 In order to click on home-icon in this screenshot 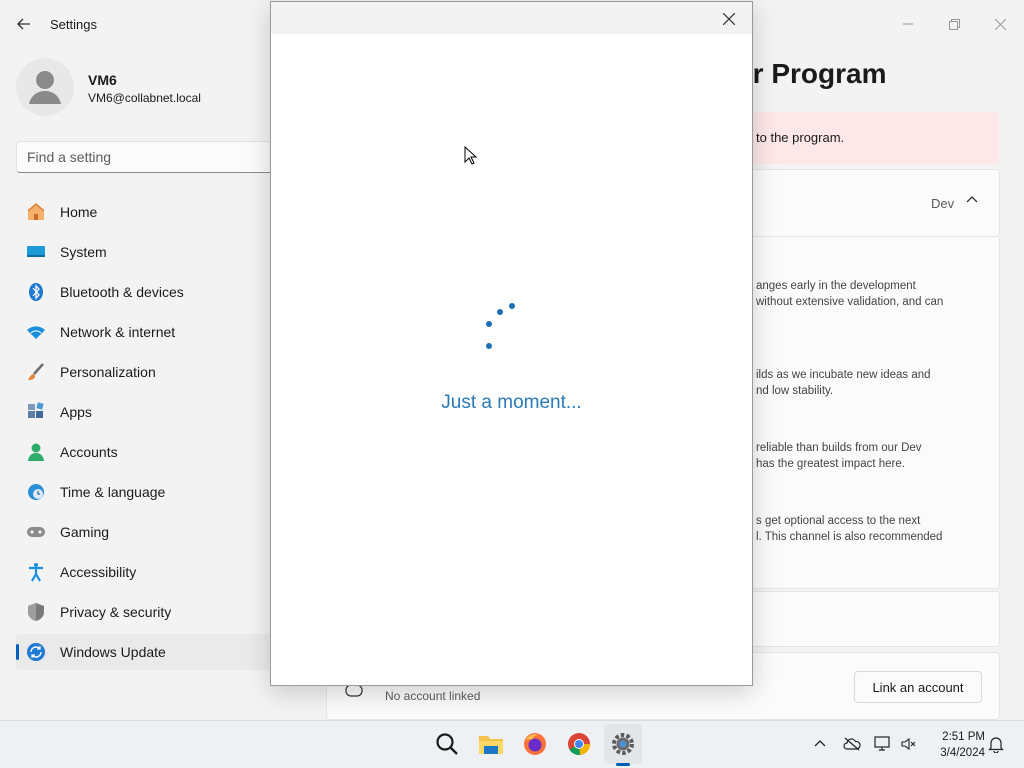, I will do `click(36, 212)`.